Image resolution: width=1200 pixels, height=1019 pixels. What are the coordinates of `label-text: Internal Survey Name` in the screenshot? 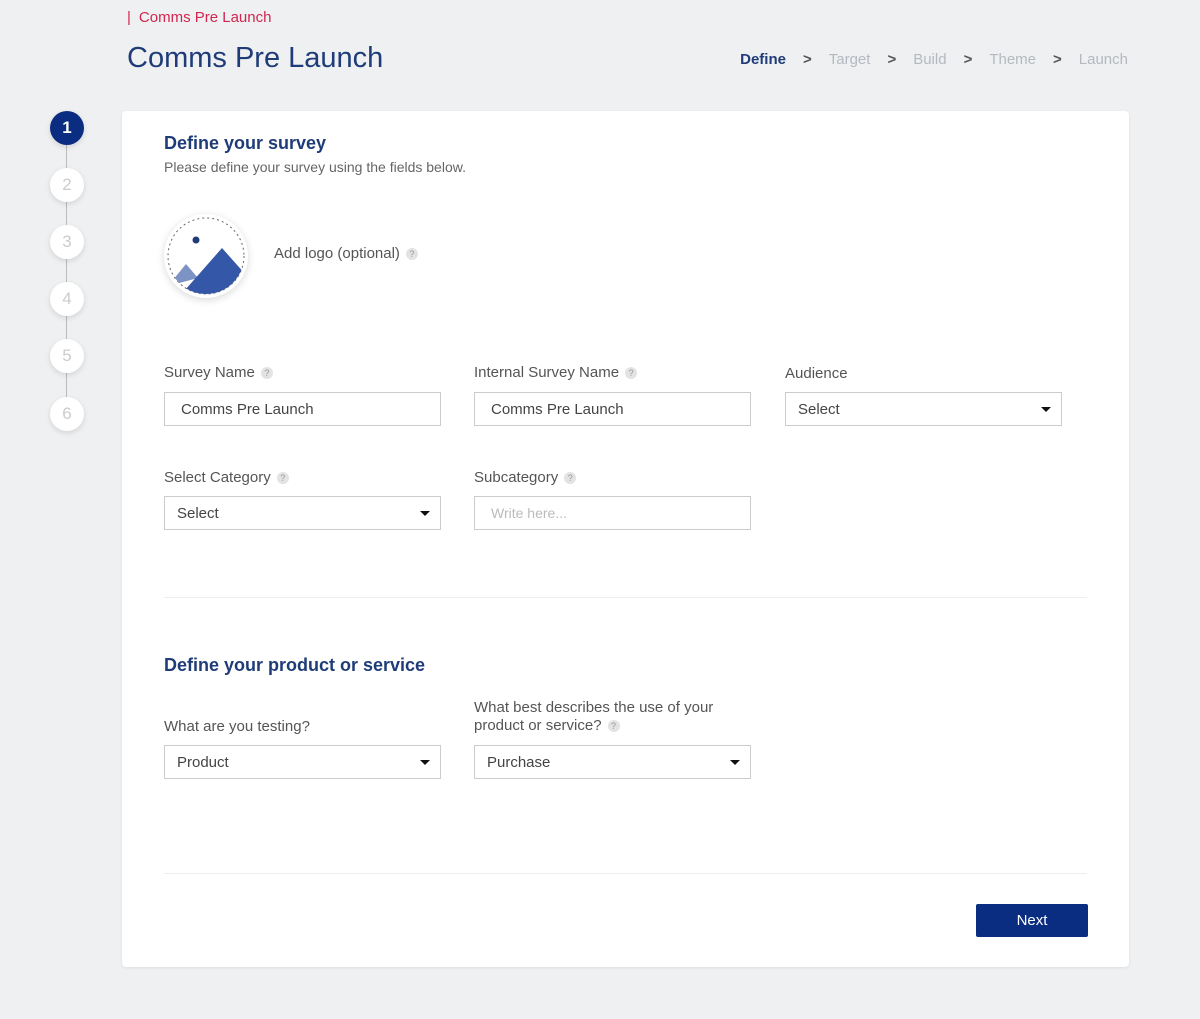 It's located at (547, 372).